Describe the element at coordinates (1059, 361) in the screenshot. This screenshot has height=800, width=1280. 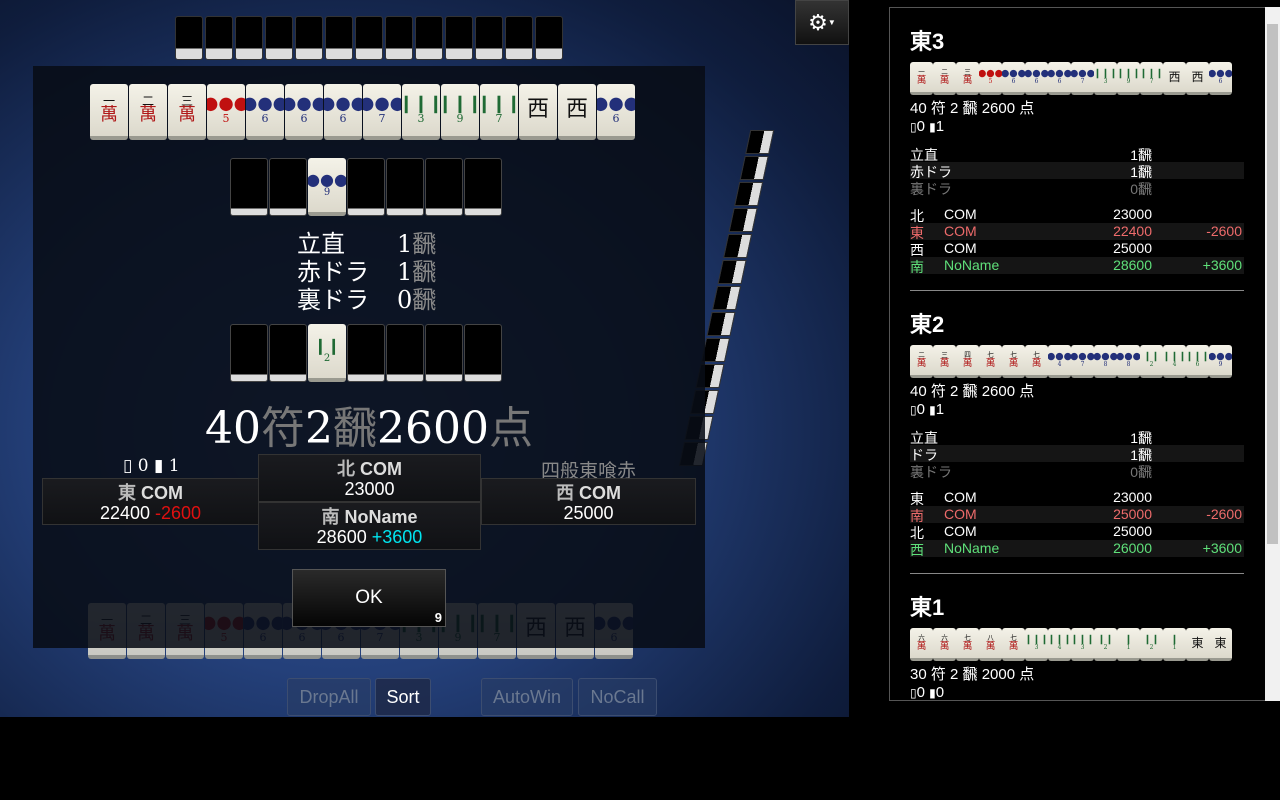
I see `tile-4p: ●●● 4` at that location.